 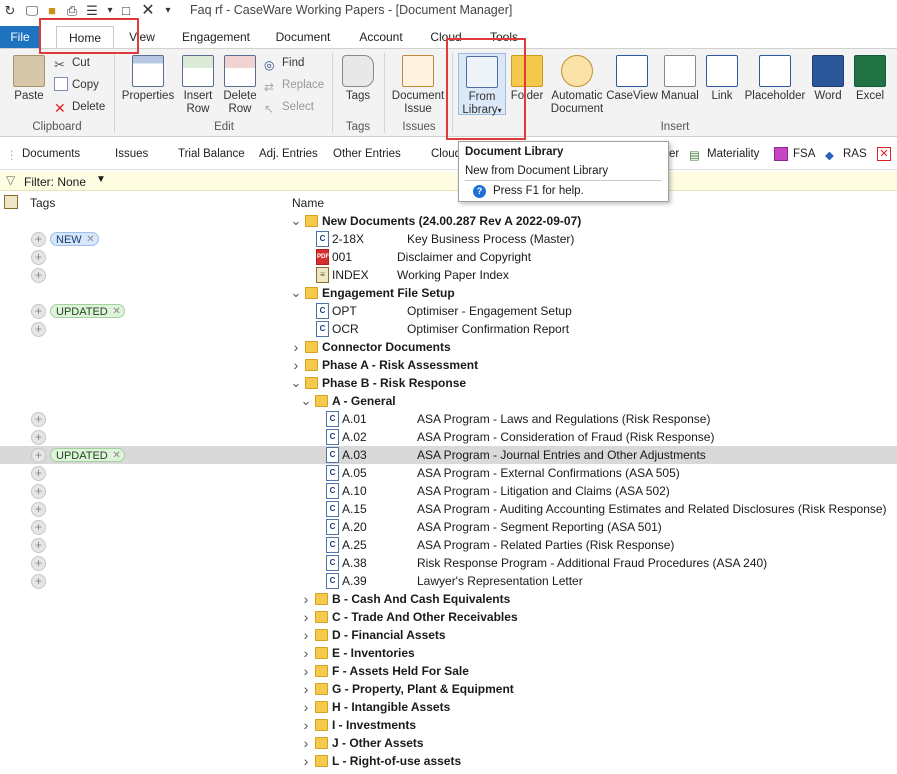 What do you see at coordinates (448, 347) in the screenshot?
I see `tree-folder-row: › Connector Documents` at bounding box center [448, 347].